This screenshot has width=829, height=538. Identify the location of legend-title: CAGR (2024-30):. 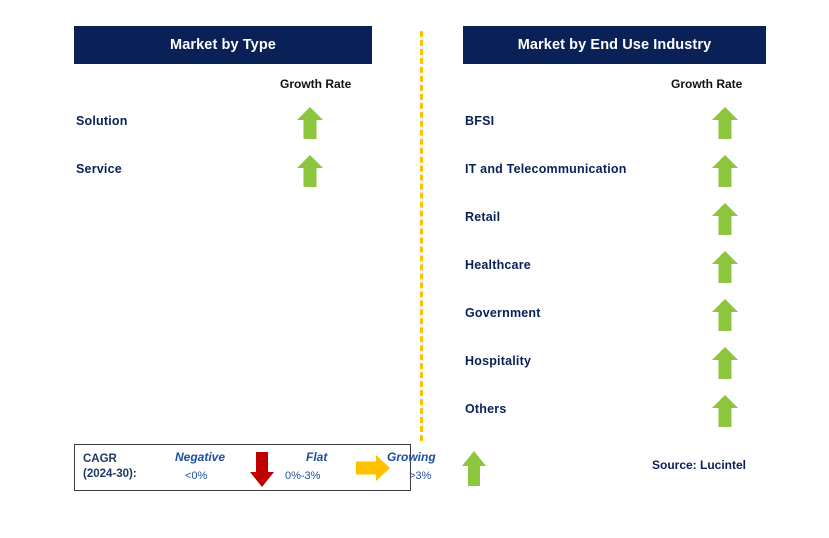
(110, 467).